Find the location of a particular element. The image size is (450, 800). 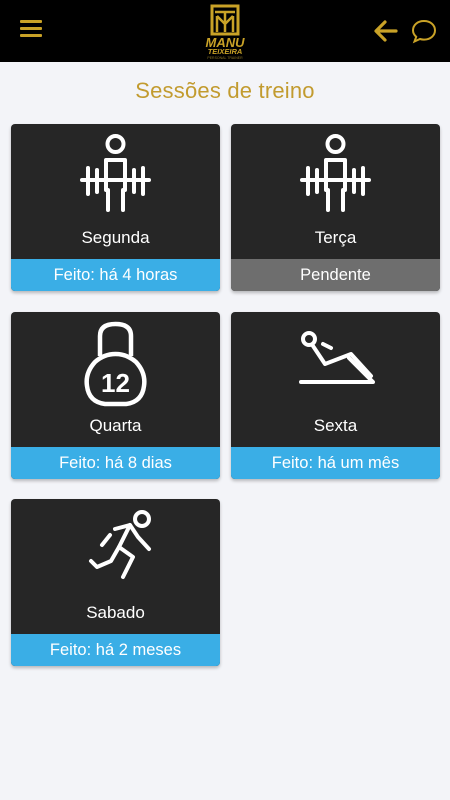

session-status-done: Feito: há 2 meses is located at coordinates (115, 650).